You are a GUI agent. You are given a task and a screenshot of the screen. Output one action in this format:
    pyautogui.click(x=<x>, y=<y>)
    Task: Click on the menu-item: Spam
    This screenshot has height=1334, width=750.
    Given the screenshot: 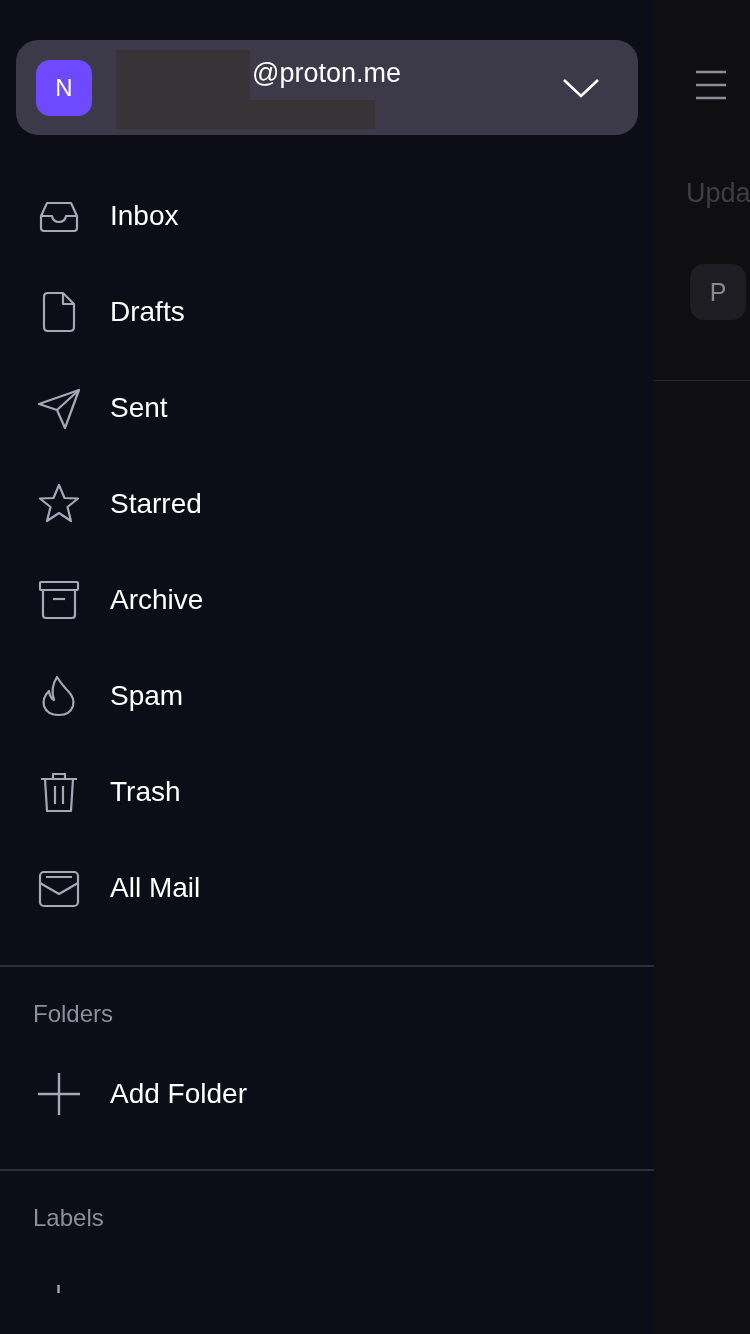 What is the action you would take?
    pyautogui.click(x=327, y=696)
    